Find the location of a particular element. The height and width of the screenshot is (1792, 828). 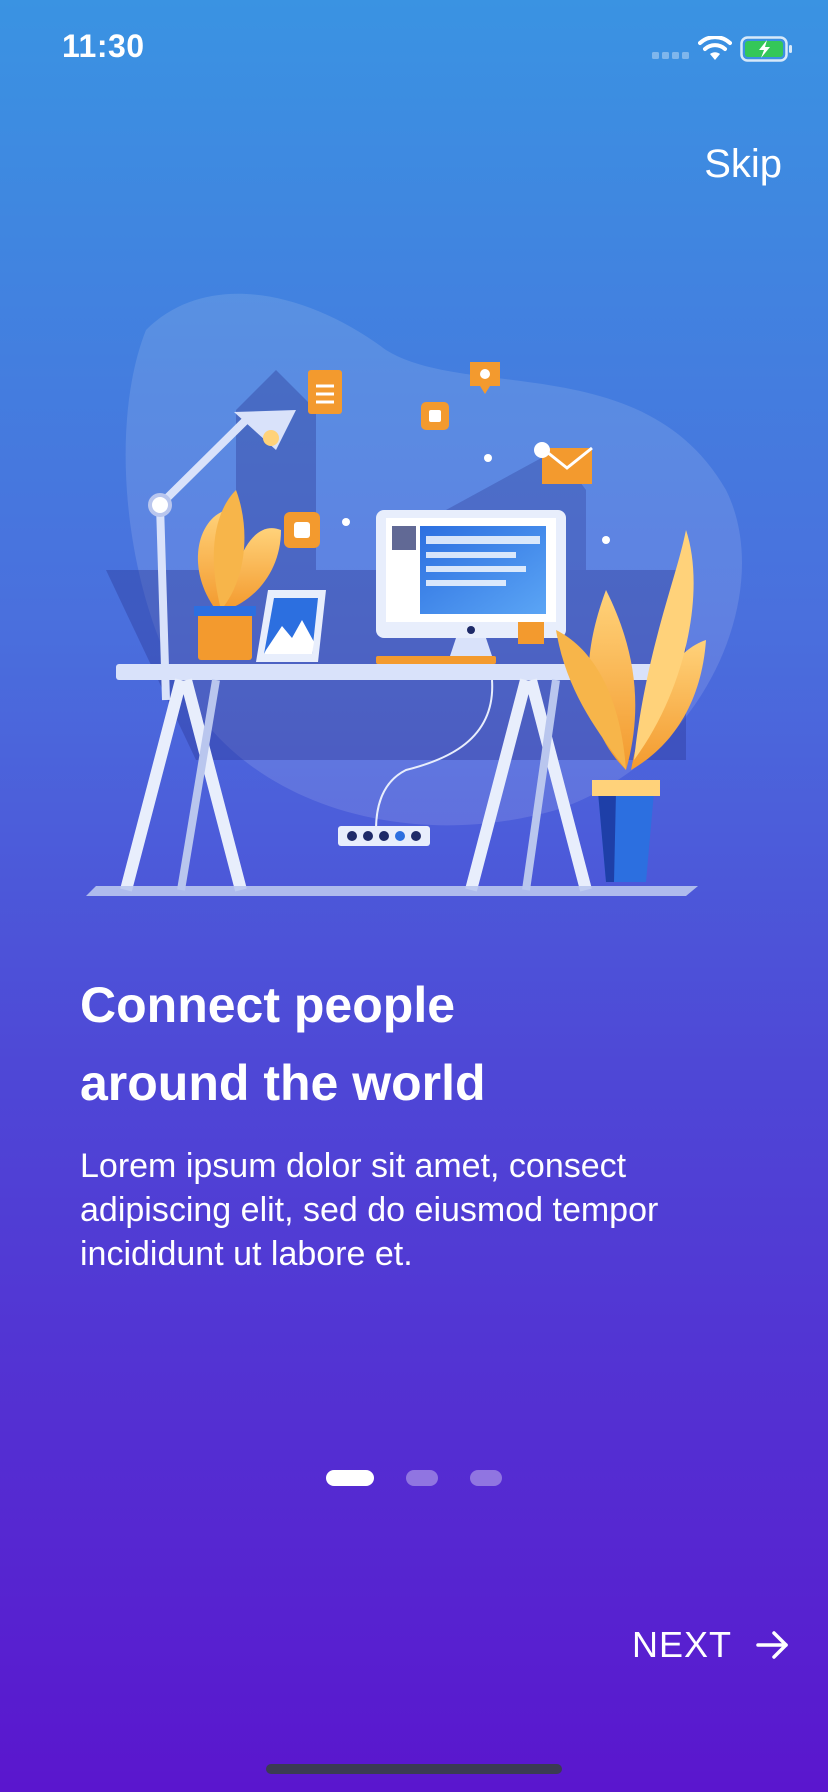

next-button: NEXT is located at coordinates (711, 1645).